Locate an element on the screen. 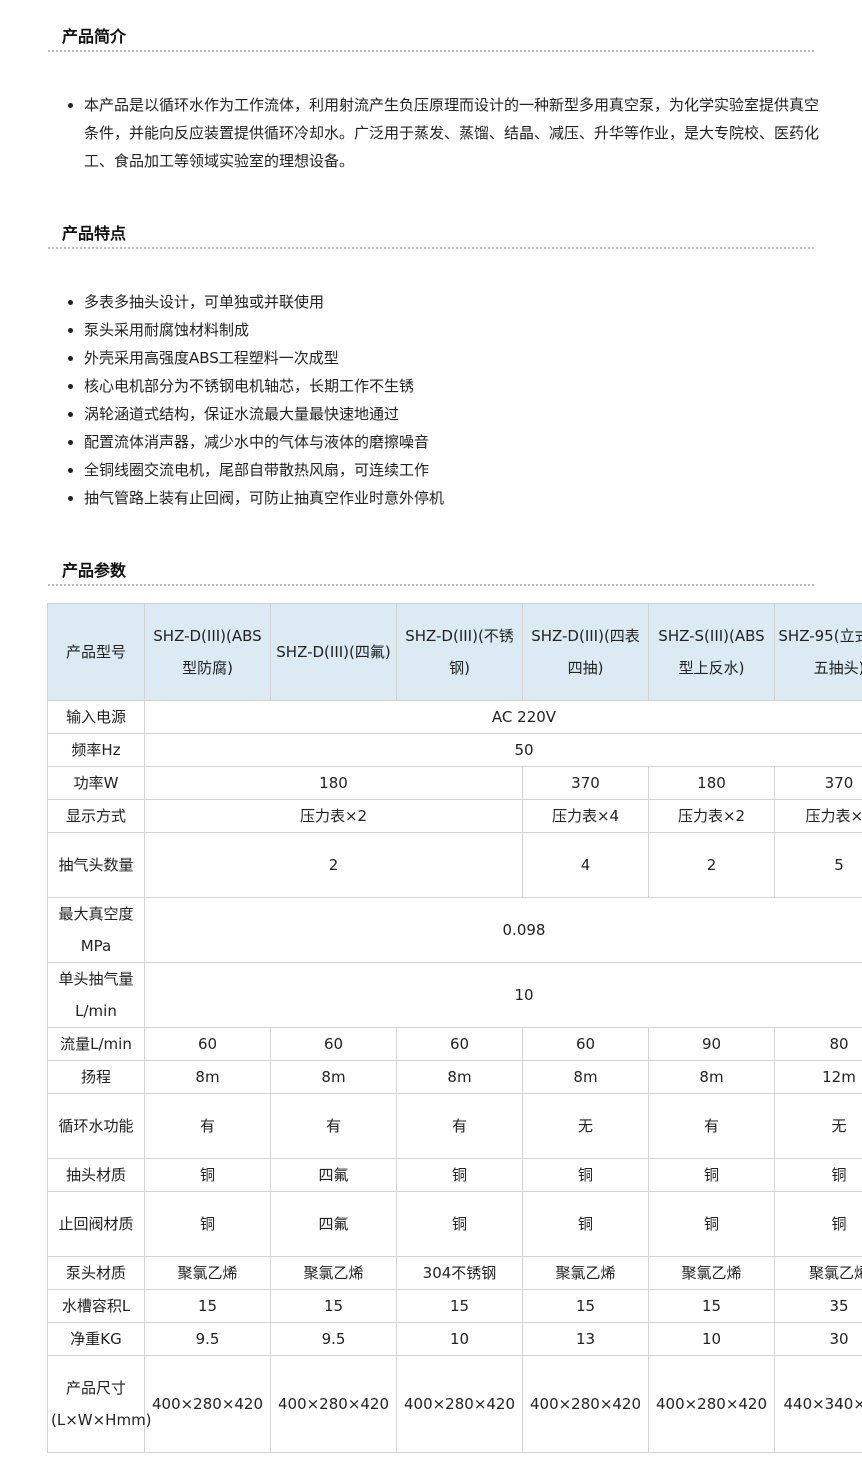 This screenshot has height=1463, width=862. header-model: SHZ-95(立式五表五抽头) is located at coordinates (818, 652).